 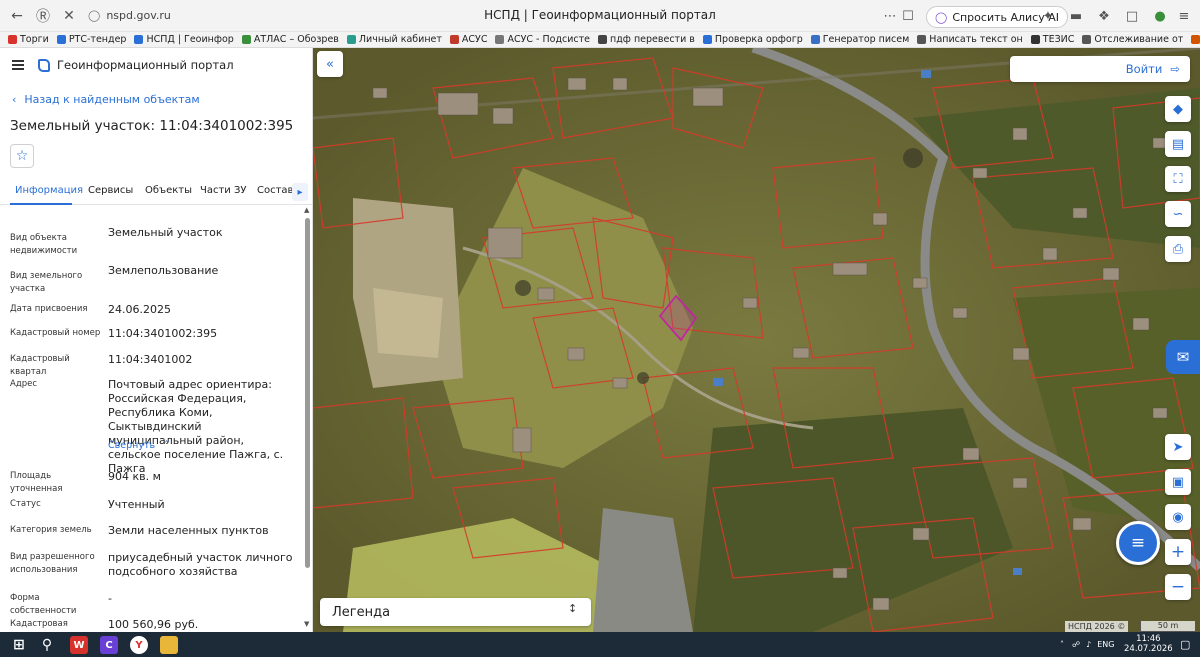 What do you see at coordinates (1195, 39) in the screenshot?
I see `bookmark-item: Портал по безопа` at bounding box center [1195, 39].